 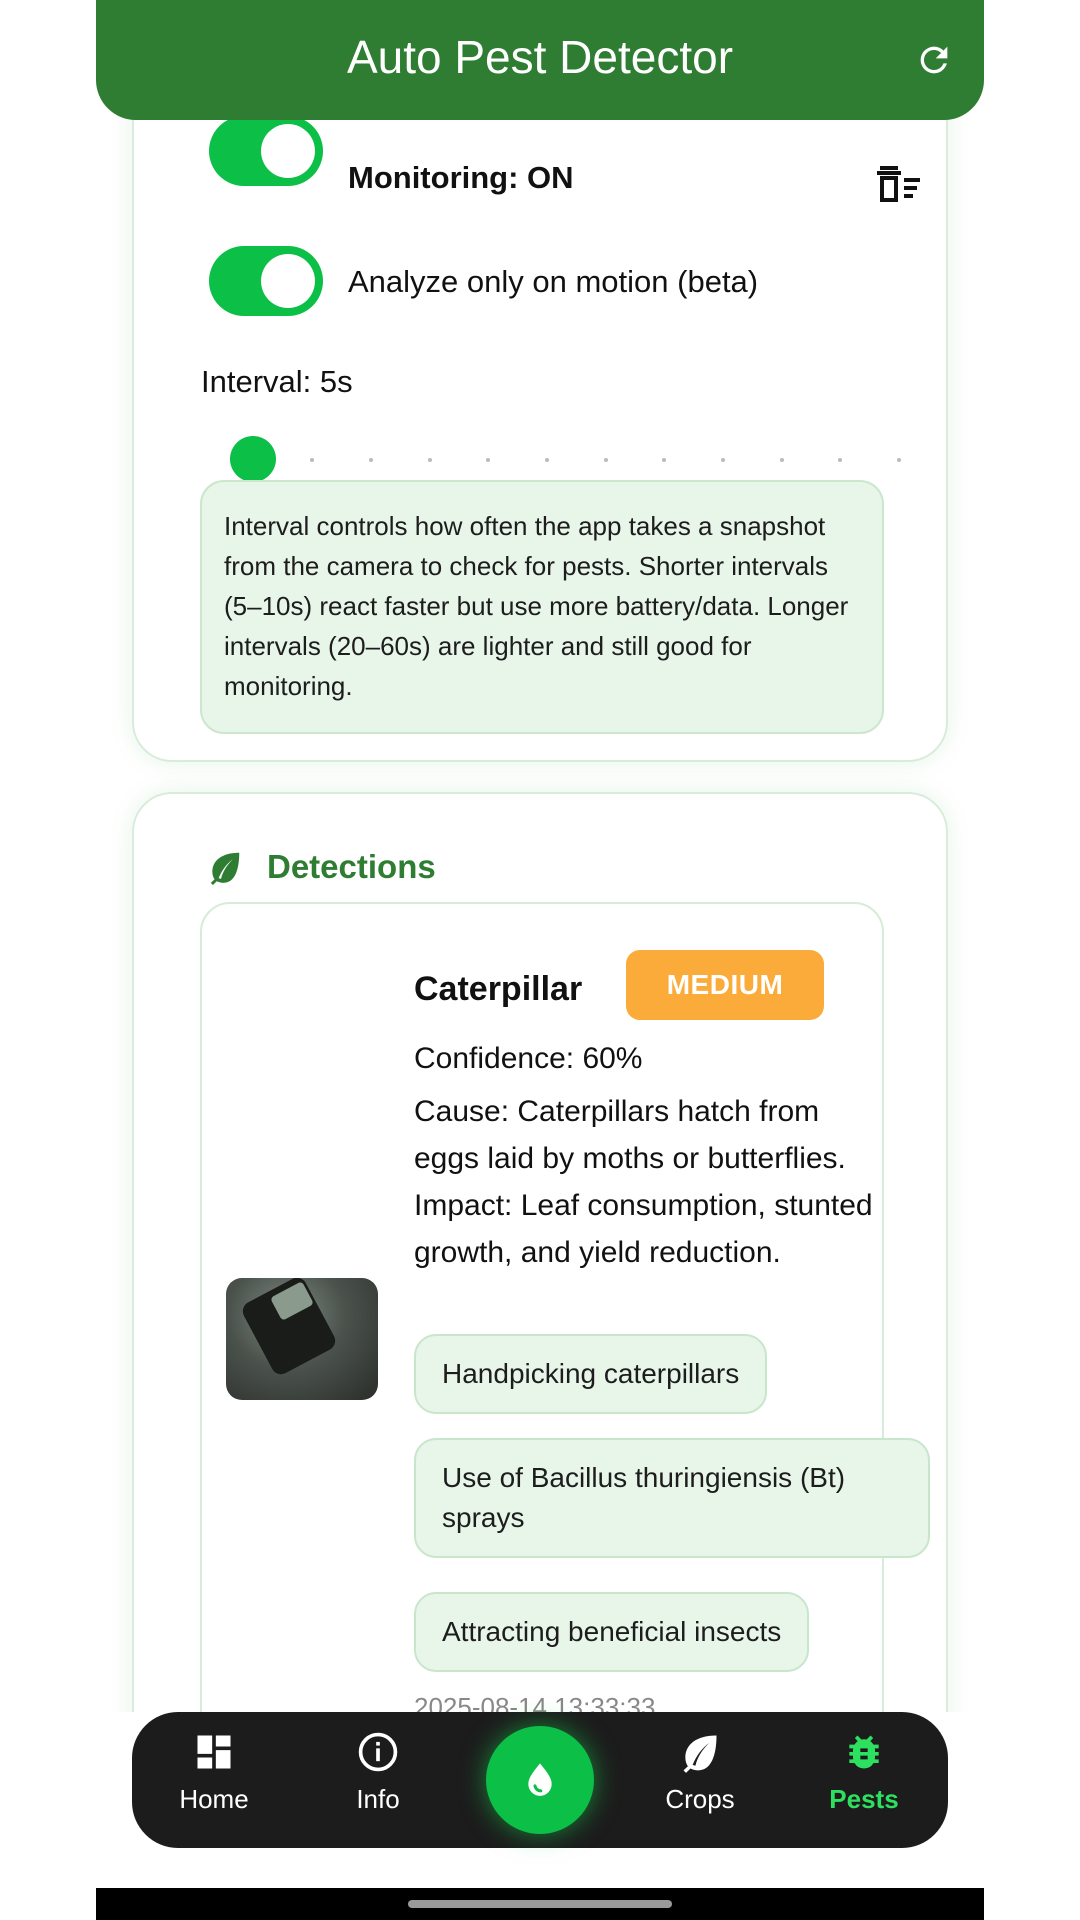 What do you see at coordinates (535, 1702) in the screenshot?
I see `detection-timestamp: 2025-08-14 13:33:33` at bounding box center [535, 1702].